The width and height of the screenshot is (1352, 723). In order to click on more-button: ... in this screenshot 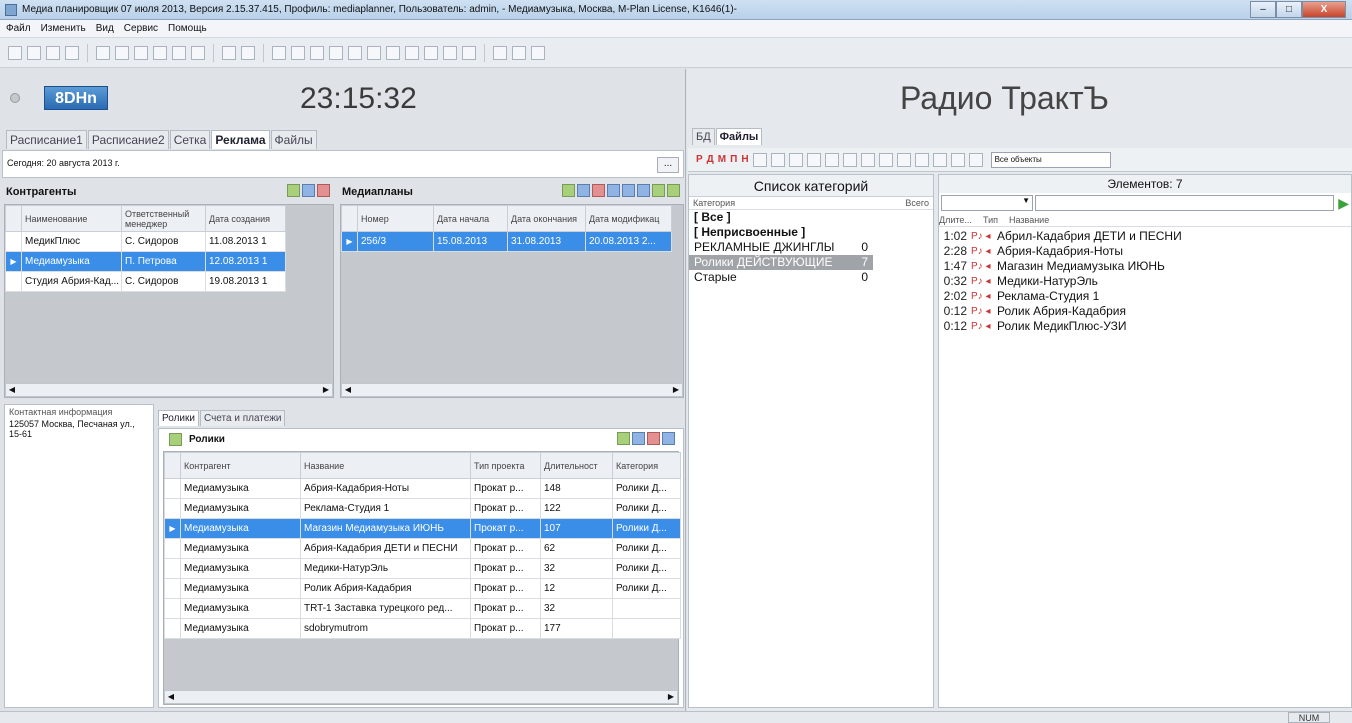, I will do `click(668, 165)`.